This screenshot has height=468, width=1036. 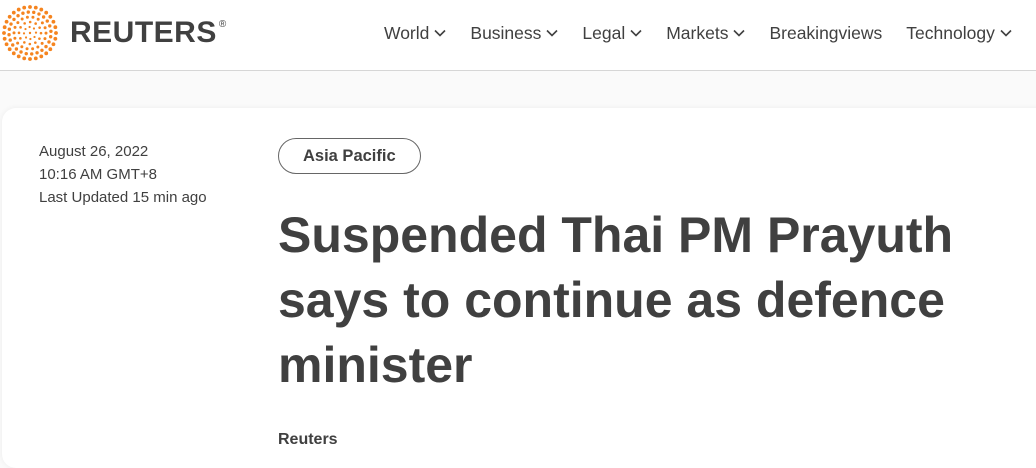 I want to click on nav-legal: Legal, so click(x=612, y=33).